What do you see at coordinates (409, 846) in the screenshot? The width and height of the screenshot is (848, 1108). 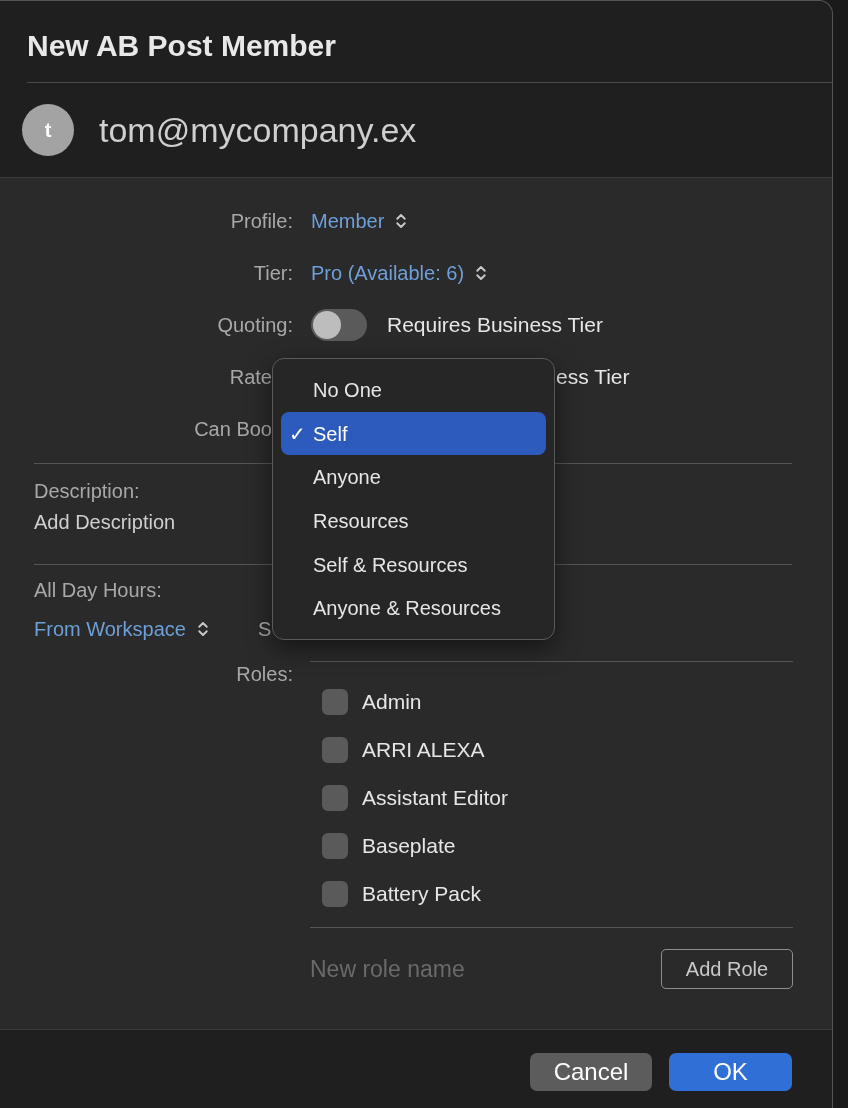 I see `role-label: Baseplate` at bounding box center [409, 846].